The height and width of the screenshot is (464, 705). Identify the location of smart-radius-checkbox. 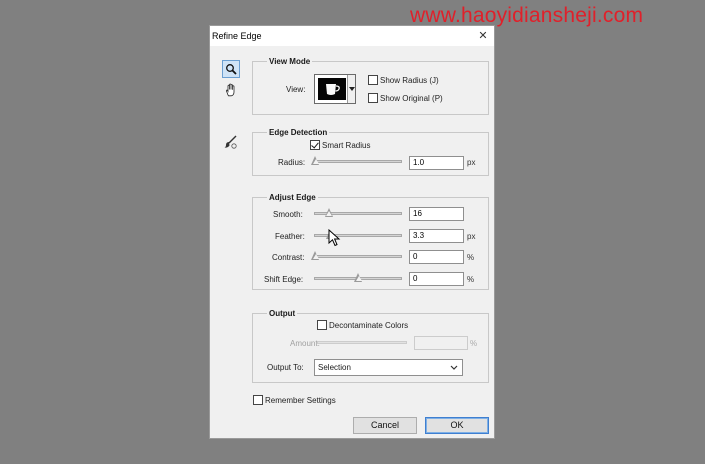
(315, 145).